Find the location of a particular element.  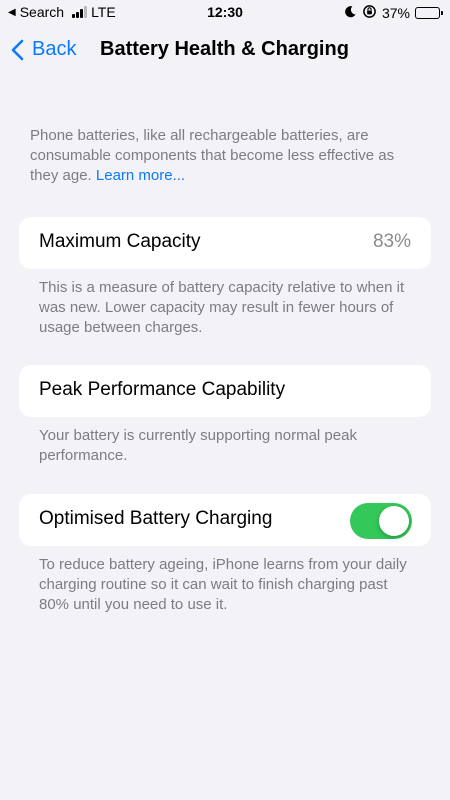

page-title: Battery Health & Charging is located at coordinates (224, 49).